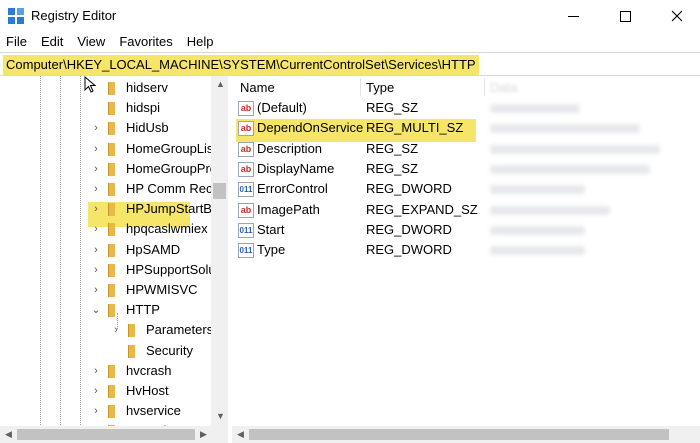 The image size is (700, 443). What do you see at coordinates (143, 108) in the screenshot?
I see `tree-item-label: hidspi` at bounding box center [143, 108].